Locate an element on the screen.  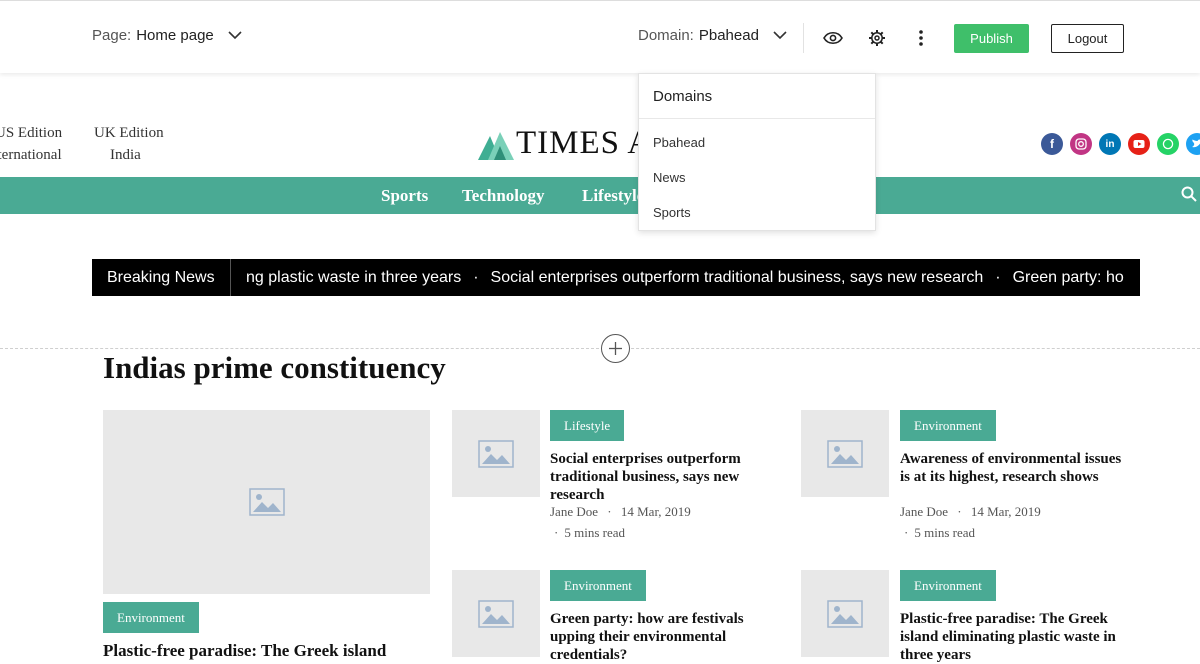
section-title: Indias prime constituency is located at coordinates (274, 367).